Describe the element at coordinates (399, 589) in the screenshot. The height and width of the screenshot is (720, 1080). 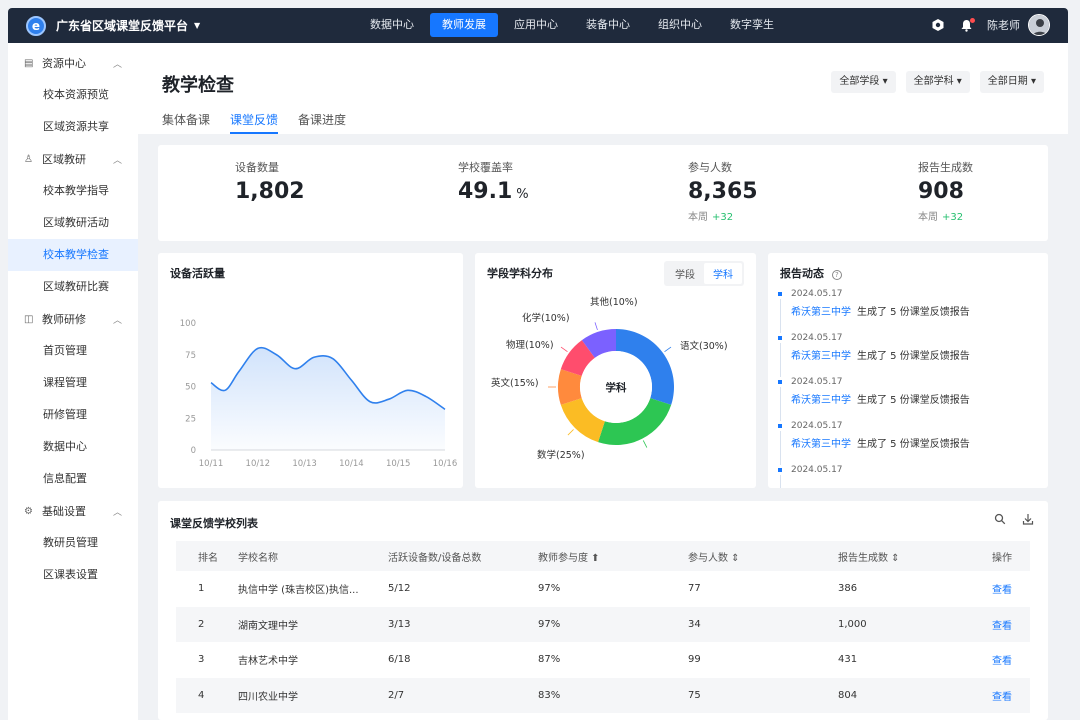
I see `table-cell: 5/12` at that location.